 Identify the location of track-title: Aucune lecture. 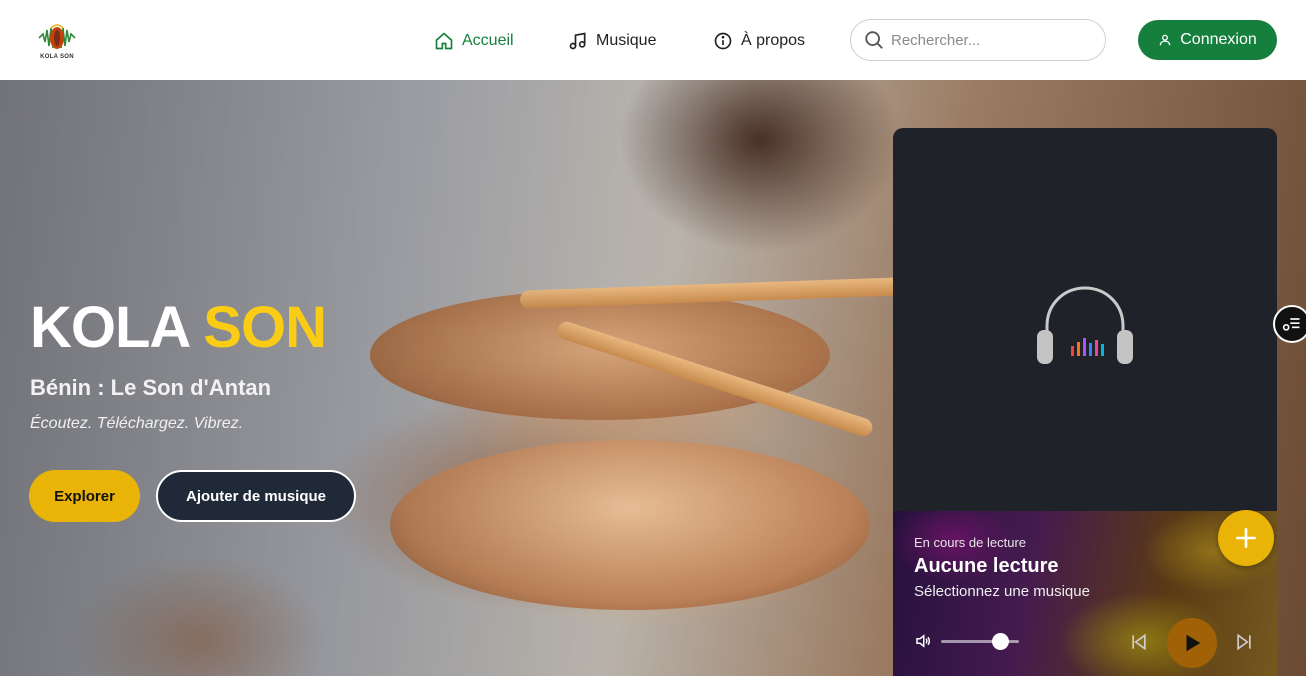
(986, 566).